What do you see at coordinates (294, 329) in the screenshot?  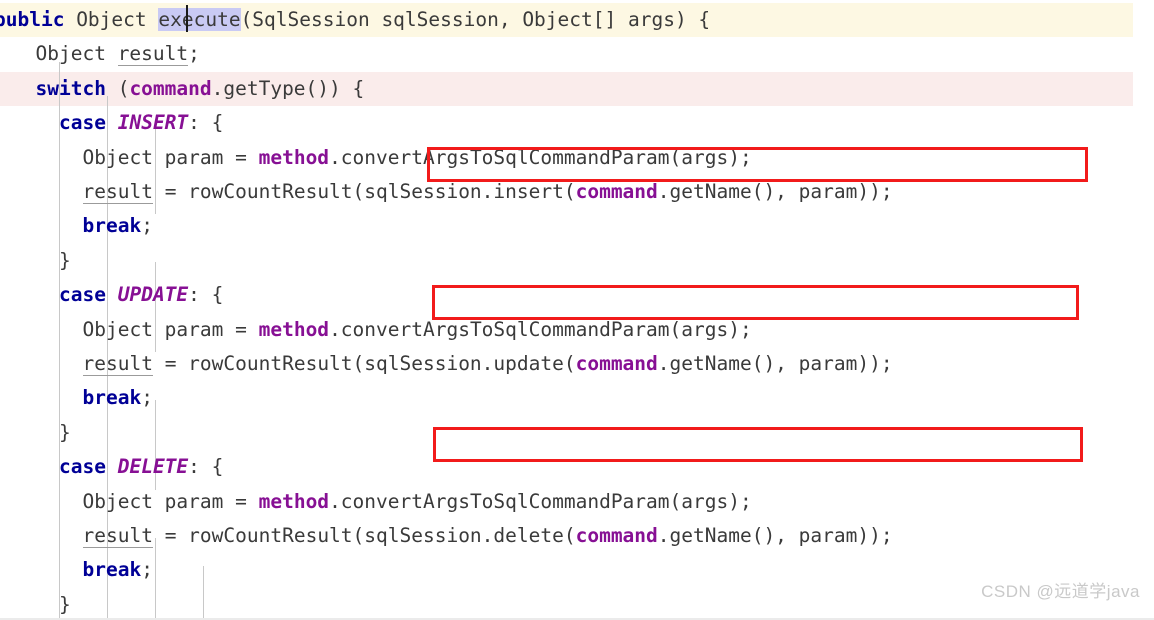 I see `field-token-9-1: method` at bounding box center [294, 329].